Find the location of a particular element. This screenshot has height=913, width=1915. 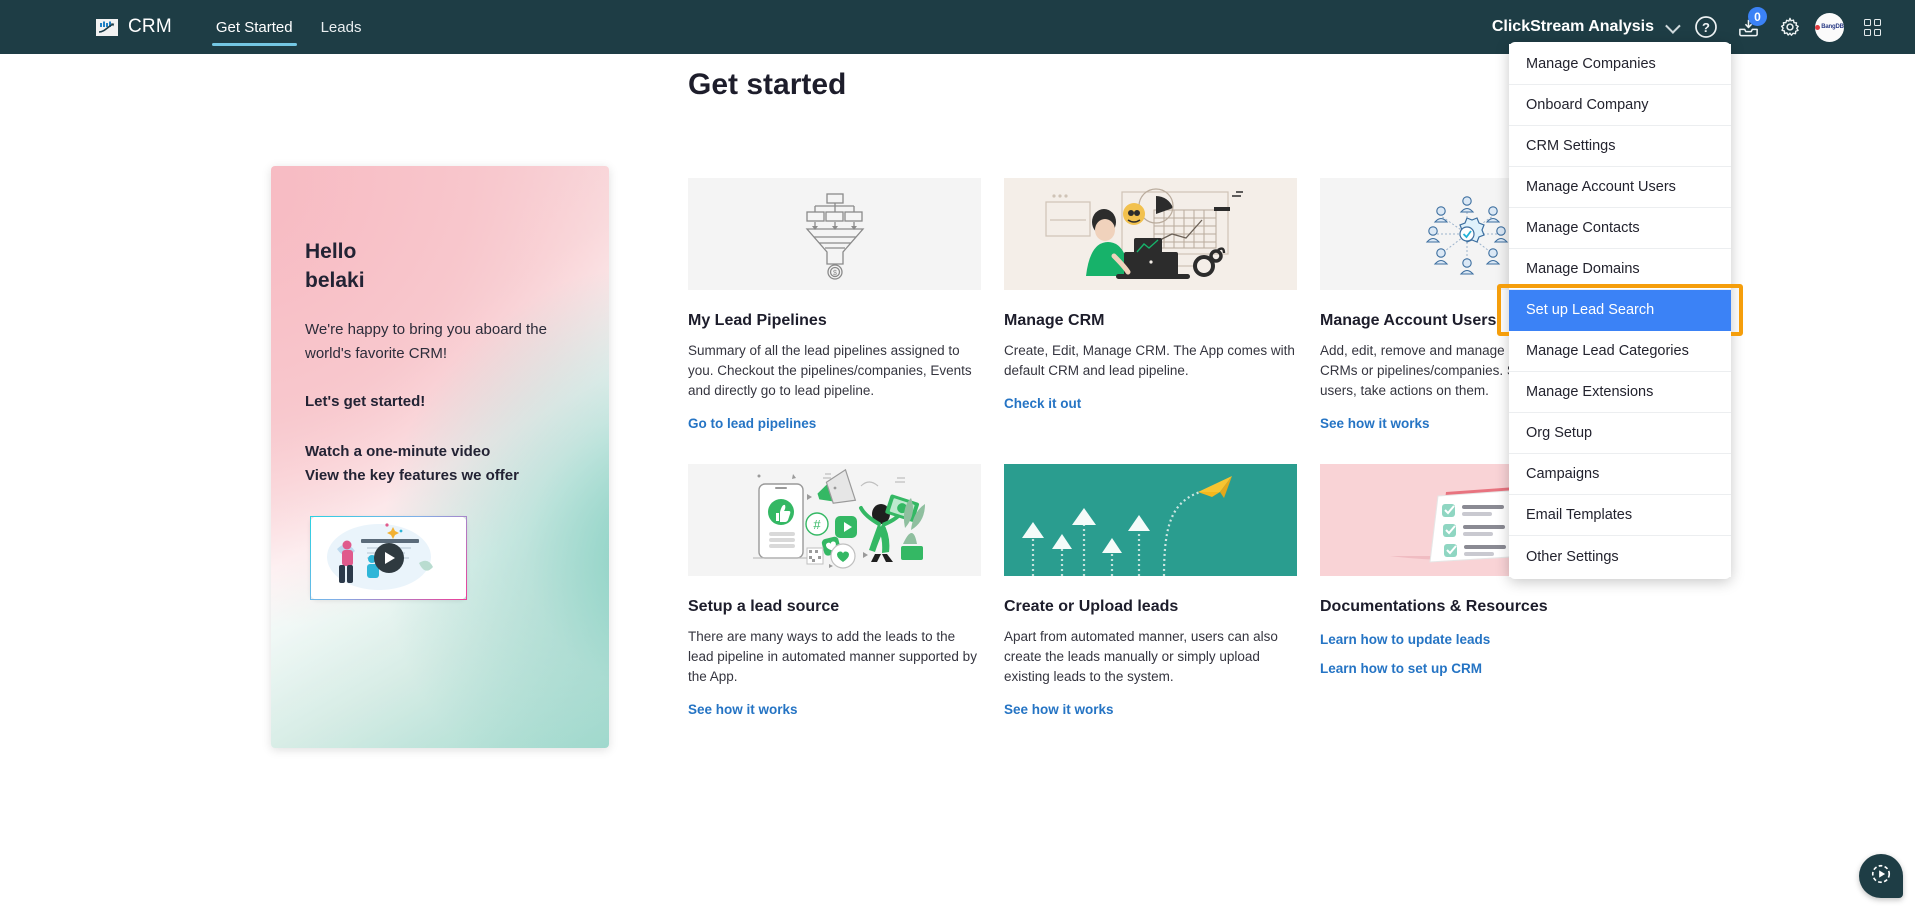

card-title: Create or Upload leads is located at coordinates (1091, 606).